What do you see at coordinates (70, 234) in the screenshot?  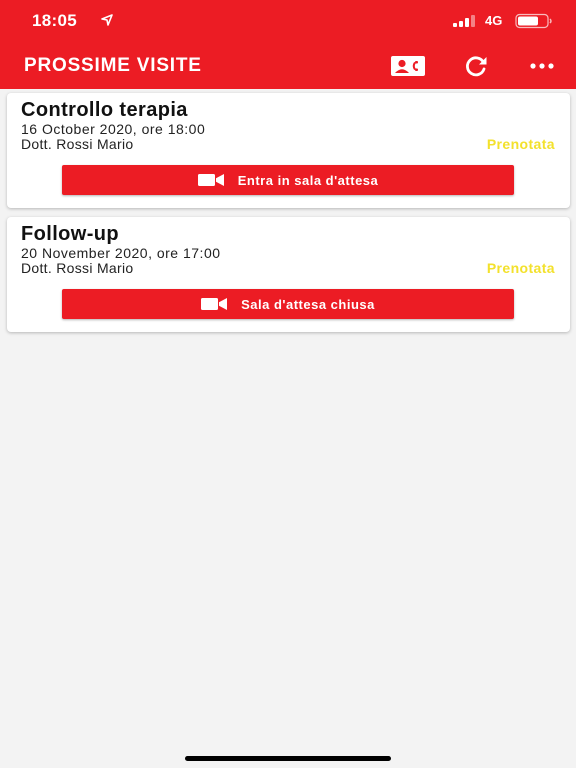 I see `visit-title: Follow-up` at bounding box center [70, 234].